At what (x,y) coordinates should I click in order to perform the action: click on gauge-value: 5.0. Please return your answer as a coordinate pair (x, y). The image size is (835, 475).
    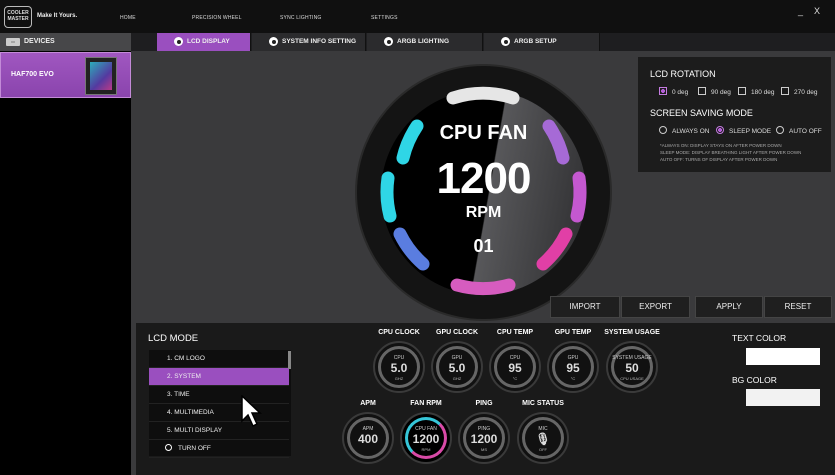
    Looking at the image, I should click on (399, 368).